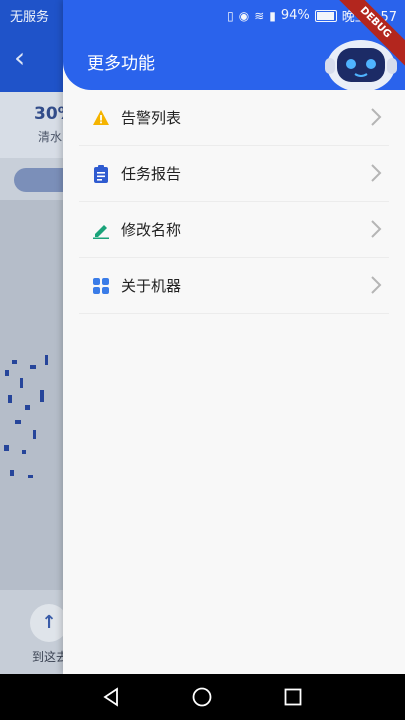 Image resolution: width=405 pixels, height=720 pixels. What do you see at coordinates (111, 697) in the screenshot?
I see `back-triangle-icon` at bounding box center [111, 697].